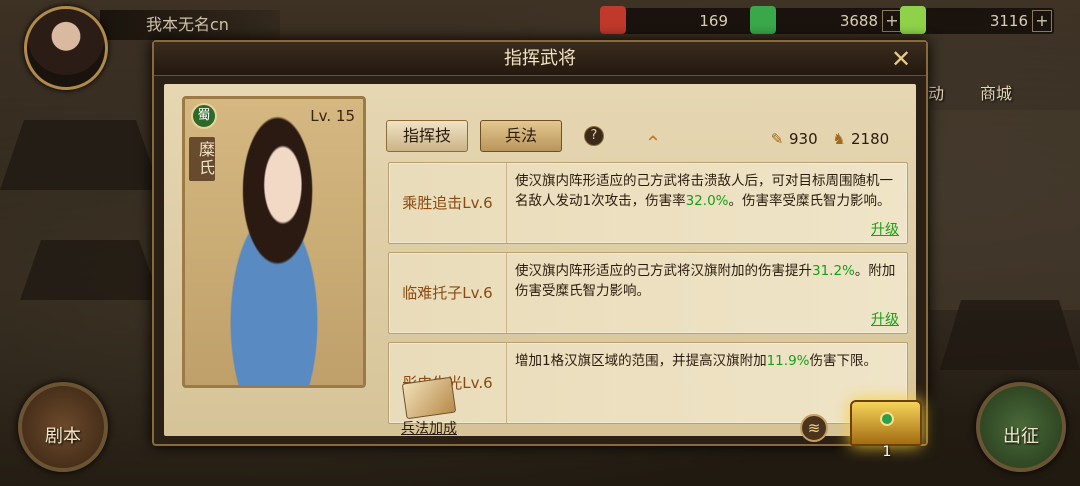 The image size is (1080, 486). What do you see at coordinates (833, 271) in the screenshot?
I see `skill-value-highlight: 31.2%` at bounding box center [833, 271].